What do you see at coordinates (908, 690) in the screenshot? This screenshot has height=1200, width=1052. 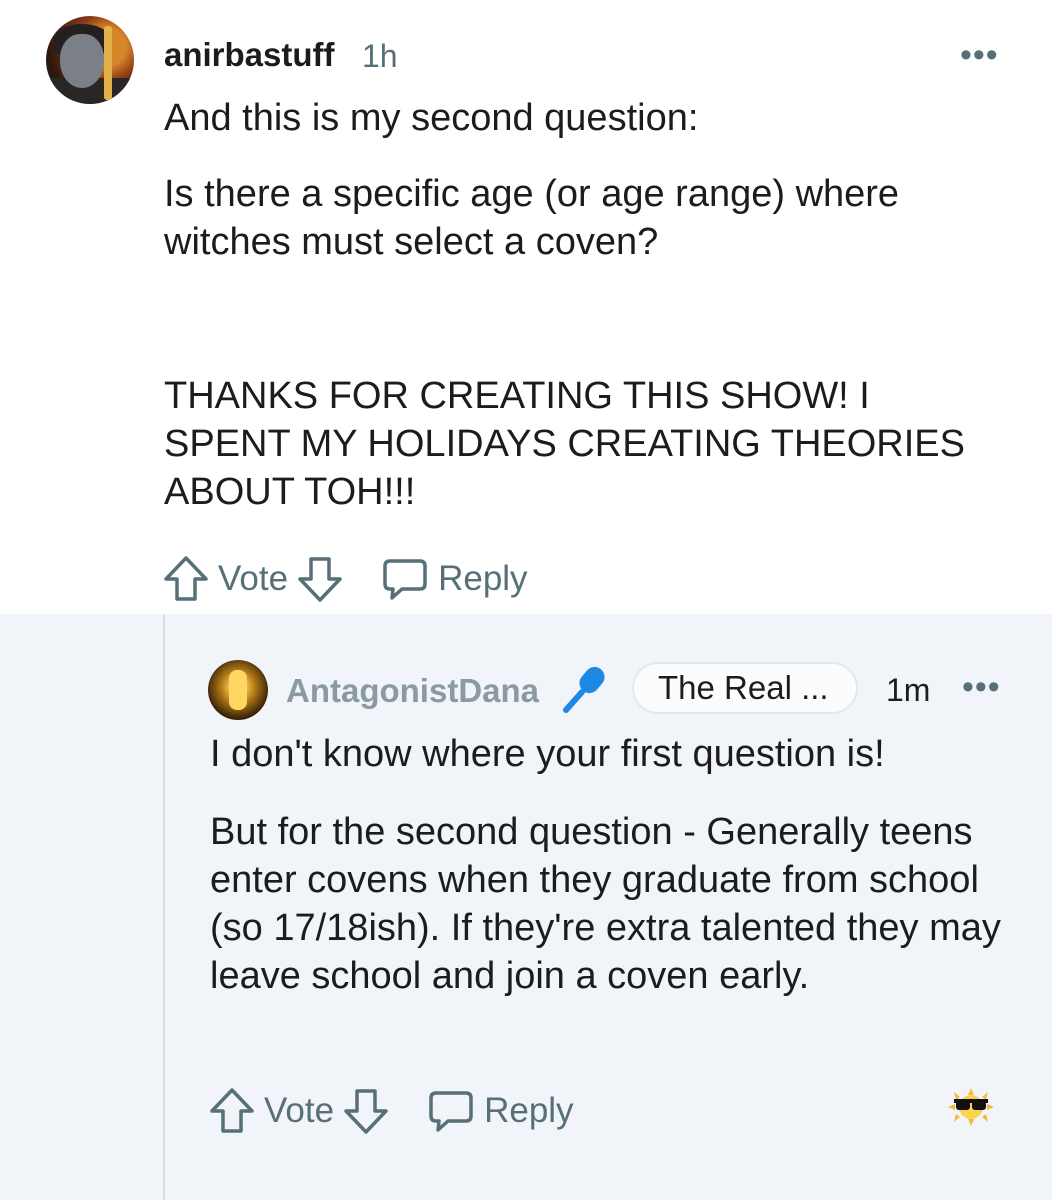 I see `comment-timestamp: 1m` at bounding box center [908, 690].